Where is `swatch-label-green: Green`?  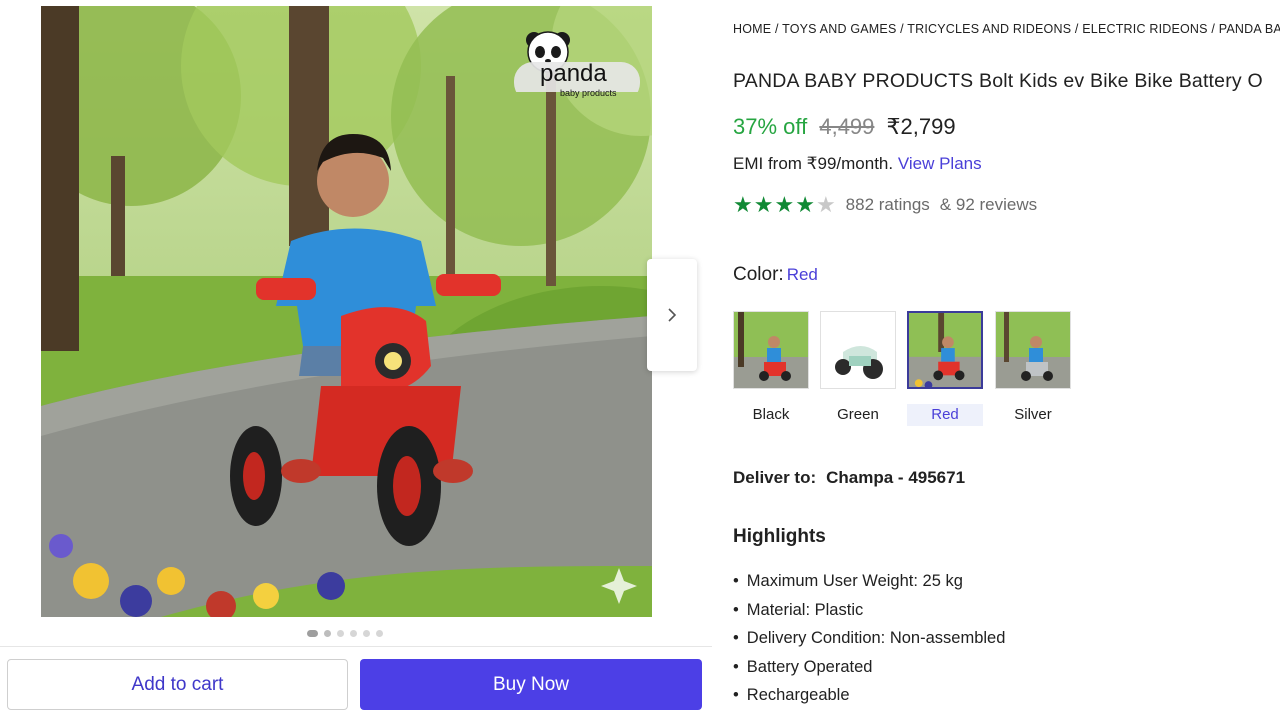
swatch-label-green: Green is located at coordinates (858, 415).